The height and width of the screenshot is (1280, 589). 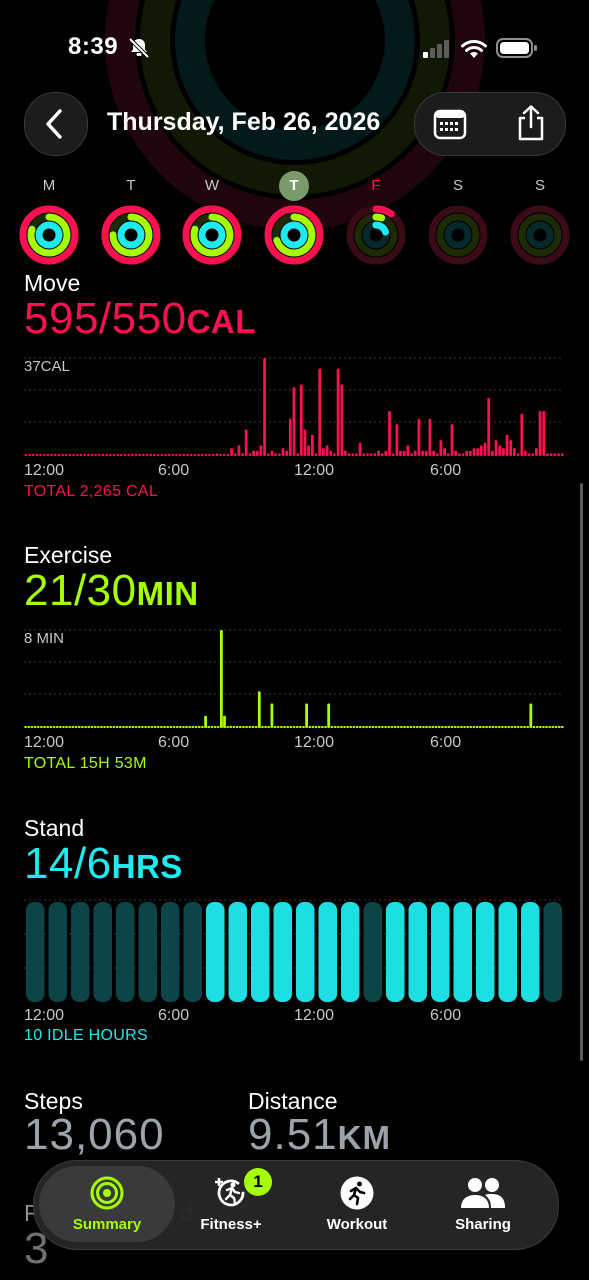 What do you see at coordinates (258, 1181) in the screenshot?
I see `fitness-plus-badge-count: 1` at bounding box center [258, 1181].